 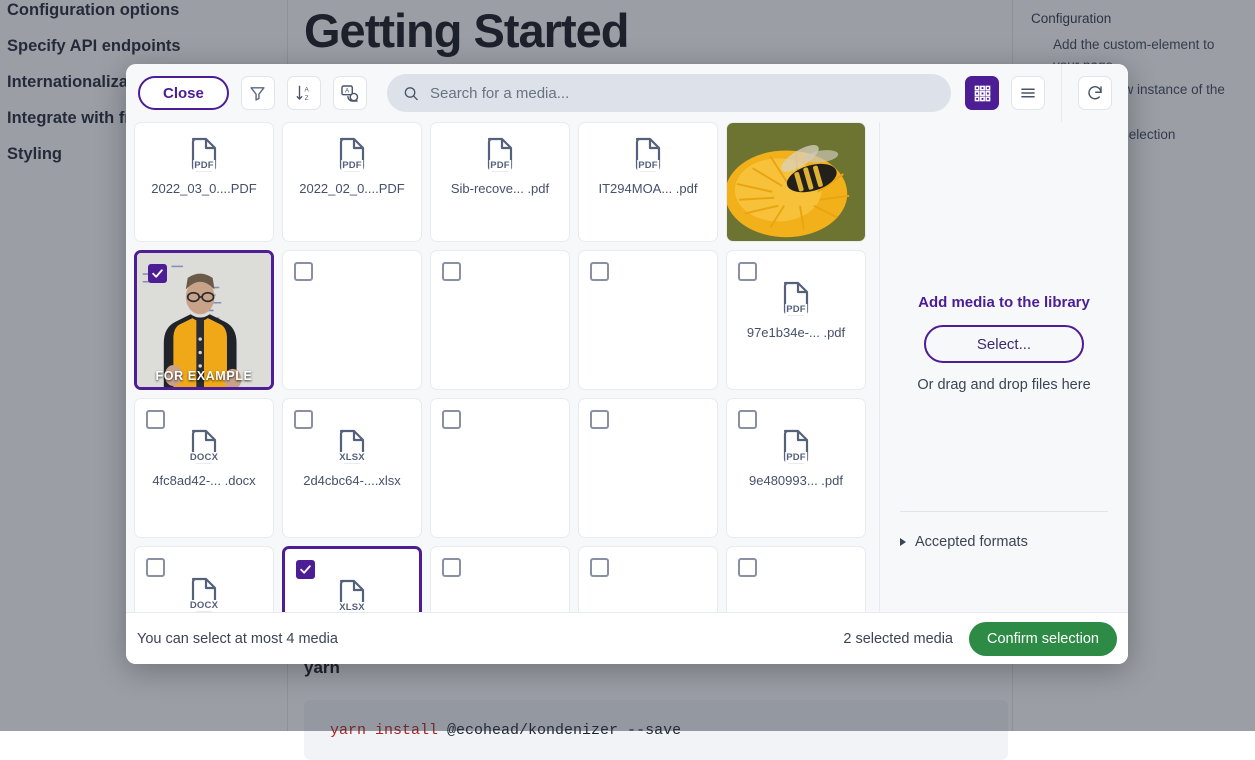 What do you see at coordinates (648, 188) in the screenshot?
I see `media-filename: IT294MOA... .pdf` at bounding box center [648, 188].